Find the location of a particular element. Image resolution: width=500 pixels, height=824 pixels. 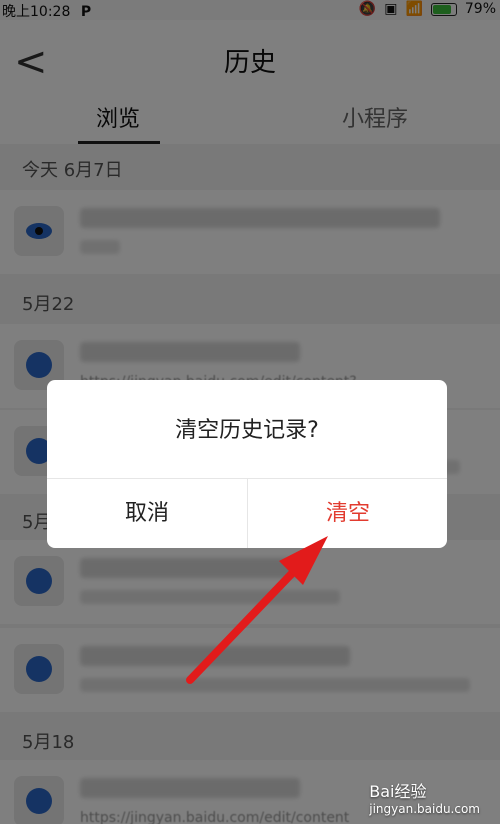

watermark-url: jingyan.baidu.com is located at coordinates (424, 809).